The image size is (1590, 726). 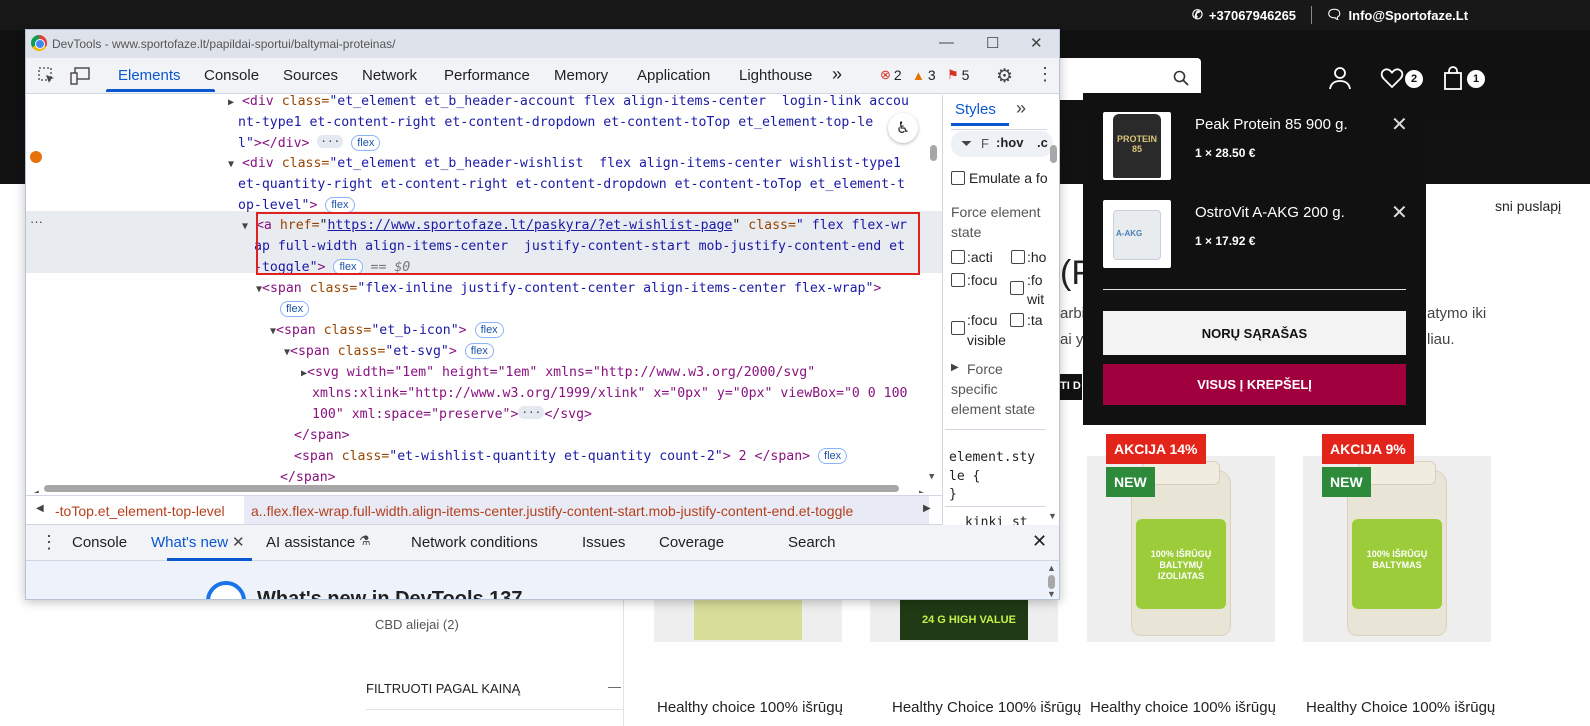 What do you see at coordinates (140, 511) in the screenshot?
I see `breadcrumb-node: -toTop.et_element-top-level` at bounding box center [140, 511].